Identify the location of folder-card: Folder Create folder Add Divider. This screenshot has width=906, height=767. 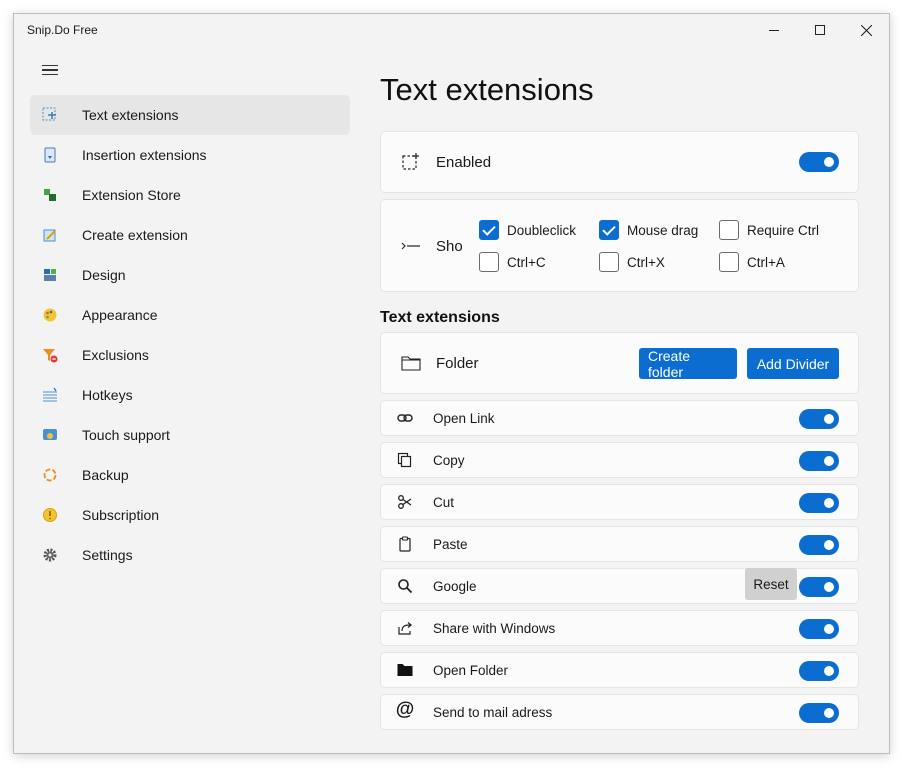
(619, 363).